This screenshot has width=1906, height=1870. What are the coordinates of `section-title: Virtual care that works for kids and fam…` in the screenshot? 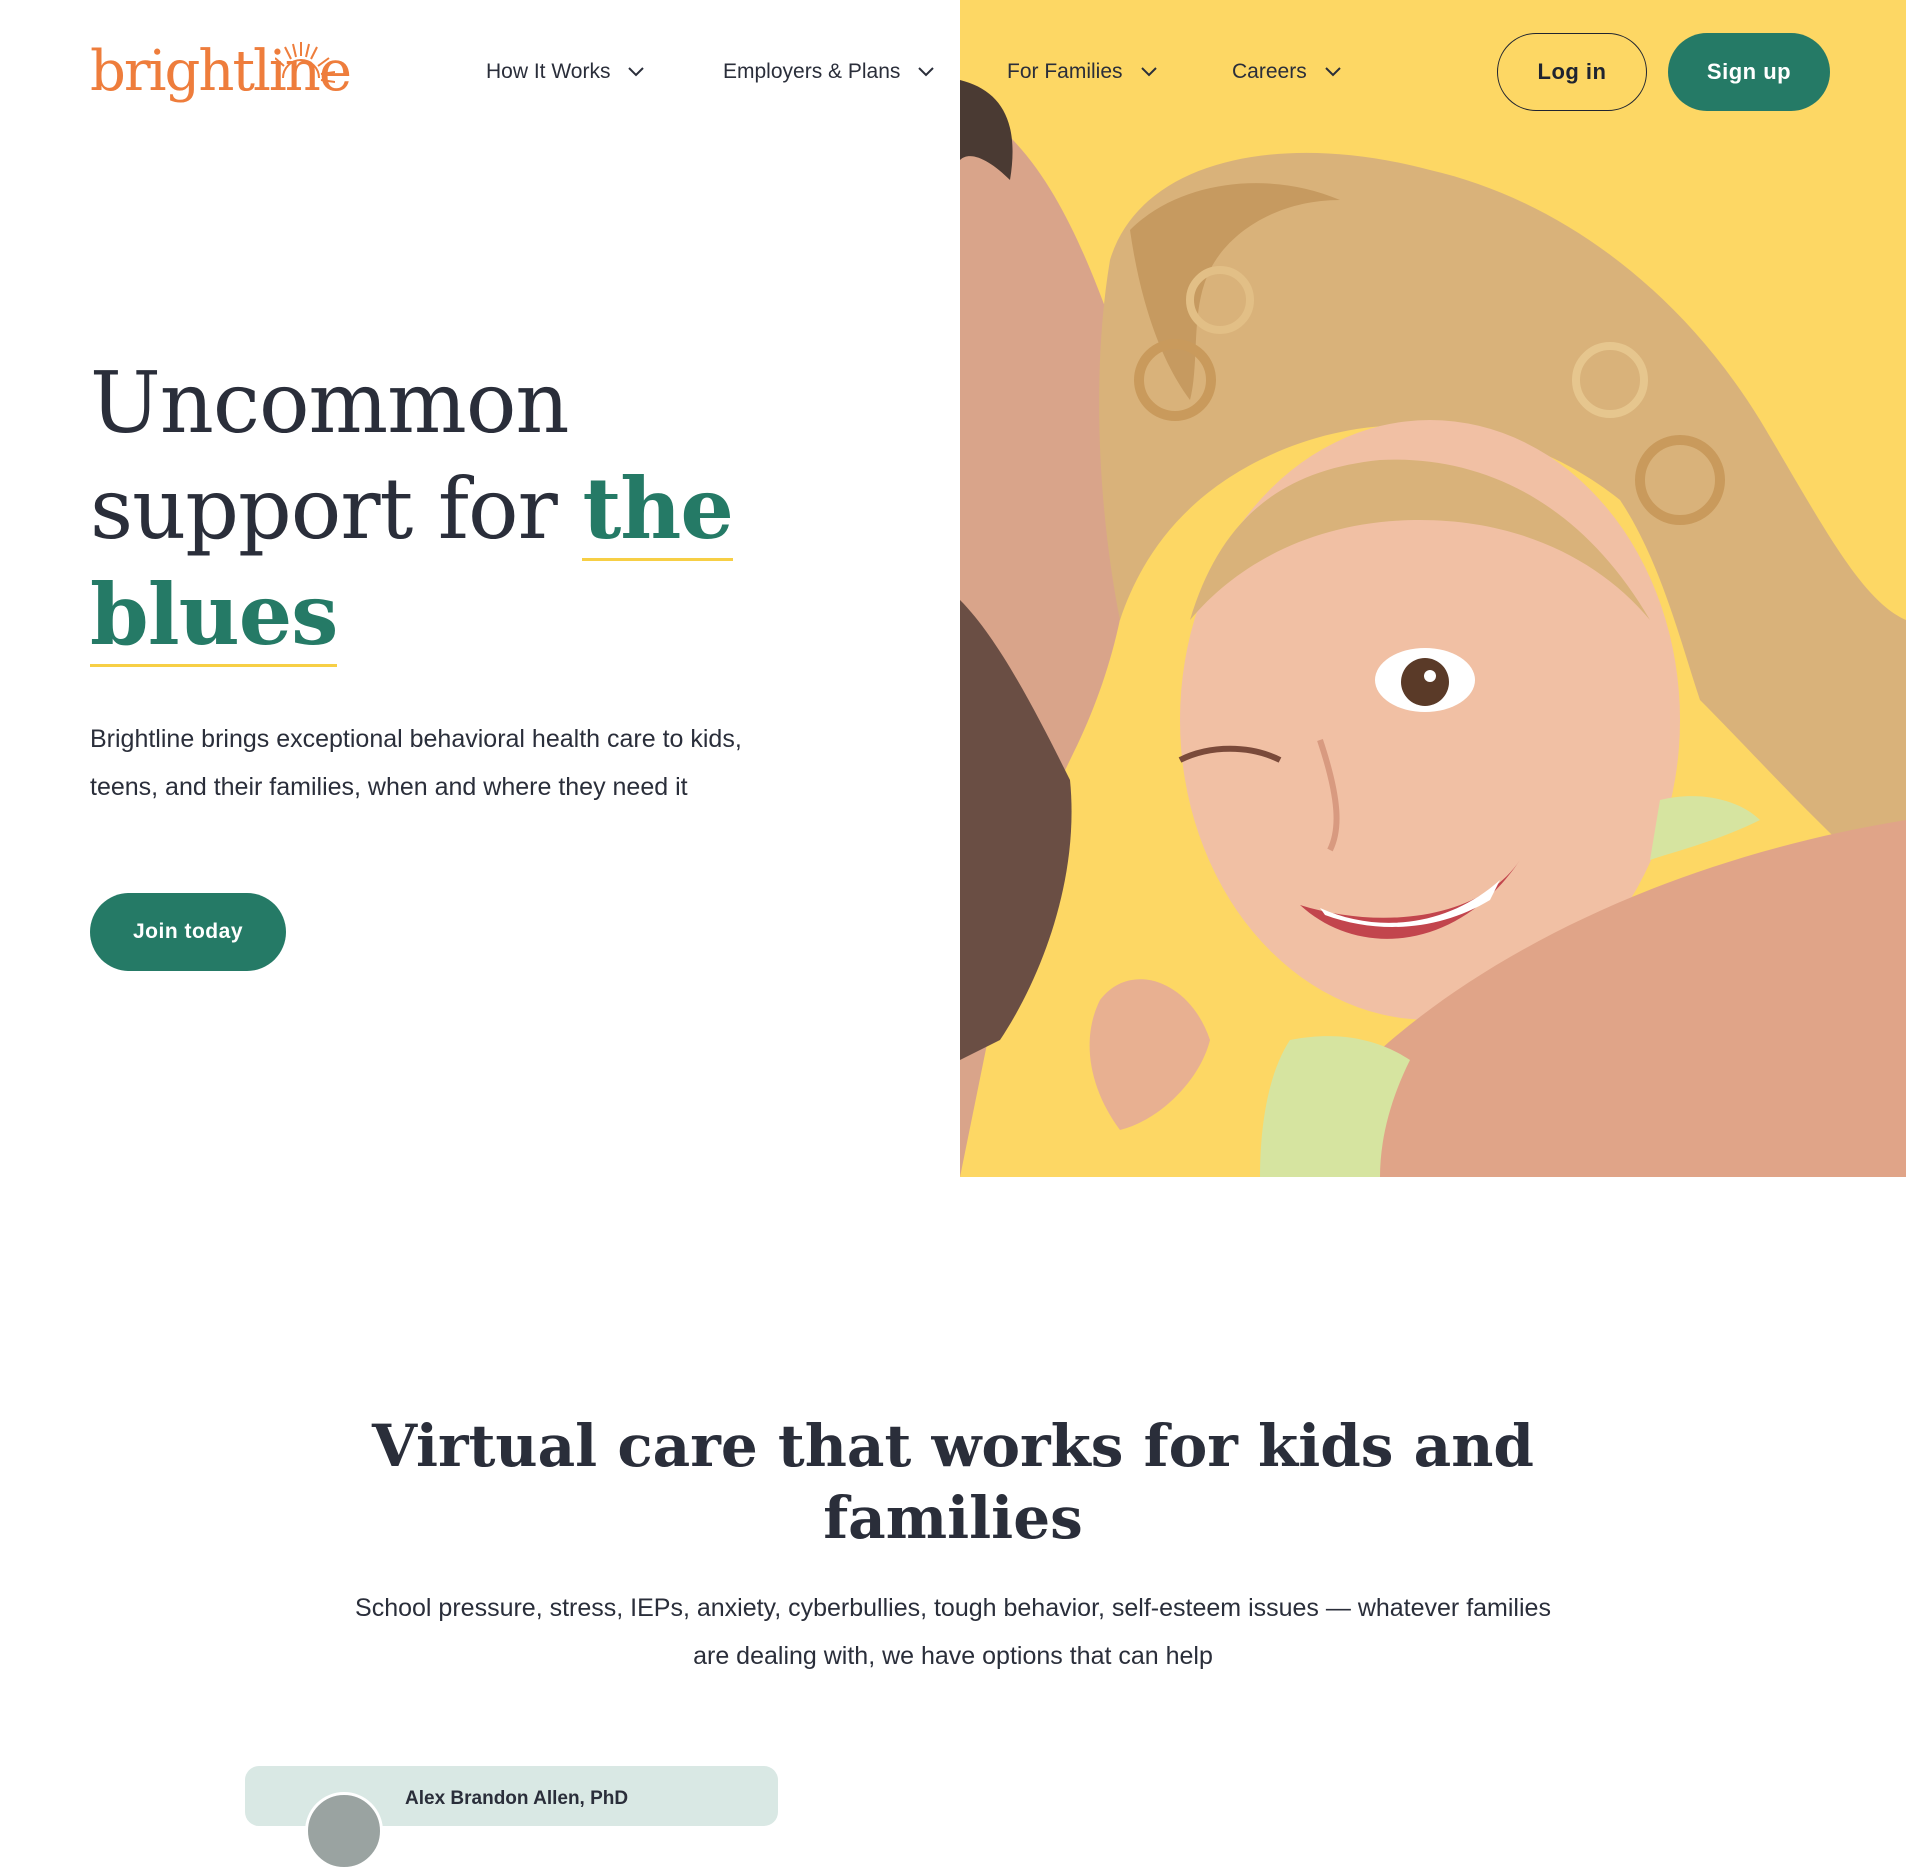 It's located at (953, 1482).